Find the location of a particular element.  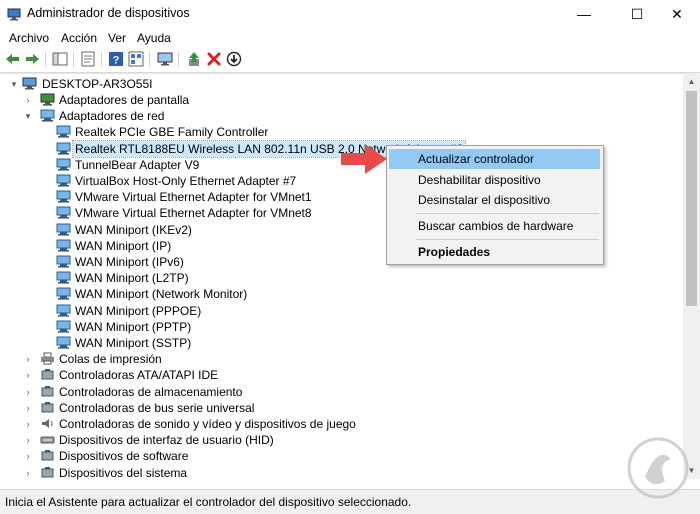

vertical-scrollbar: ▲ ▼ is located at coordinates (691, 276).